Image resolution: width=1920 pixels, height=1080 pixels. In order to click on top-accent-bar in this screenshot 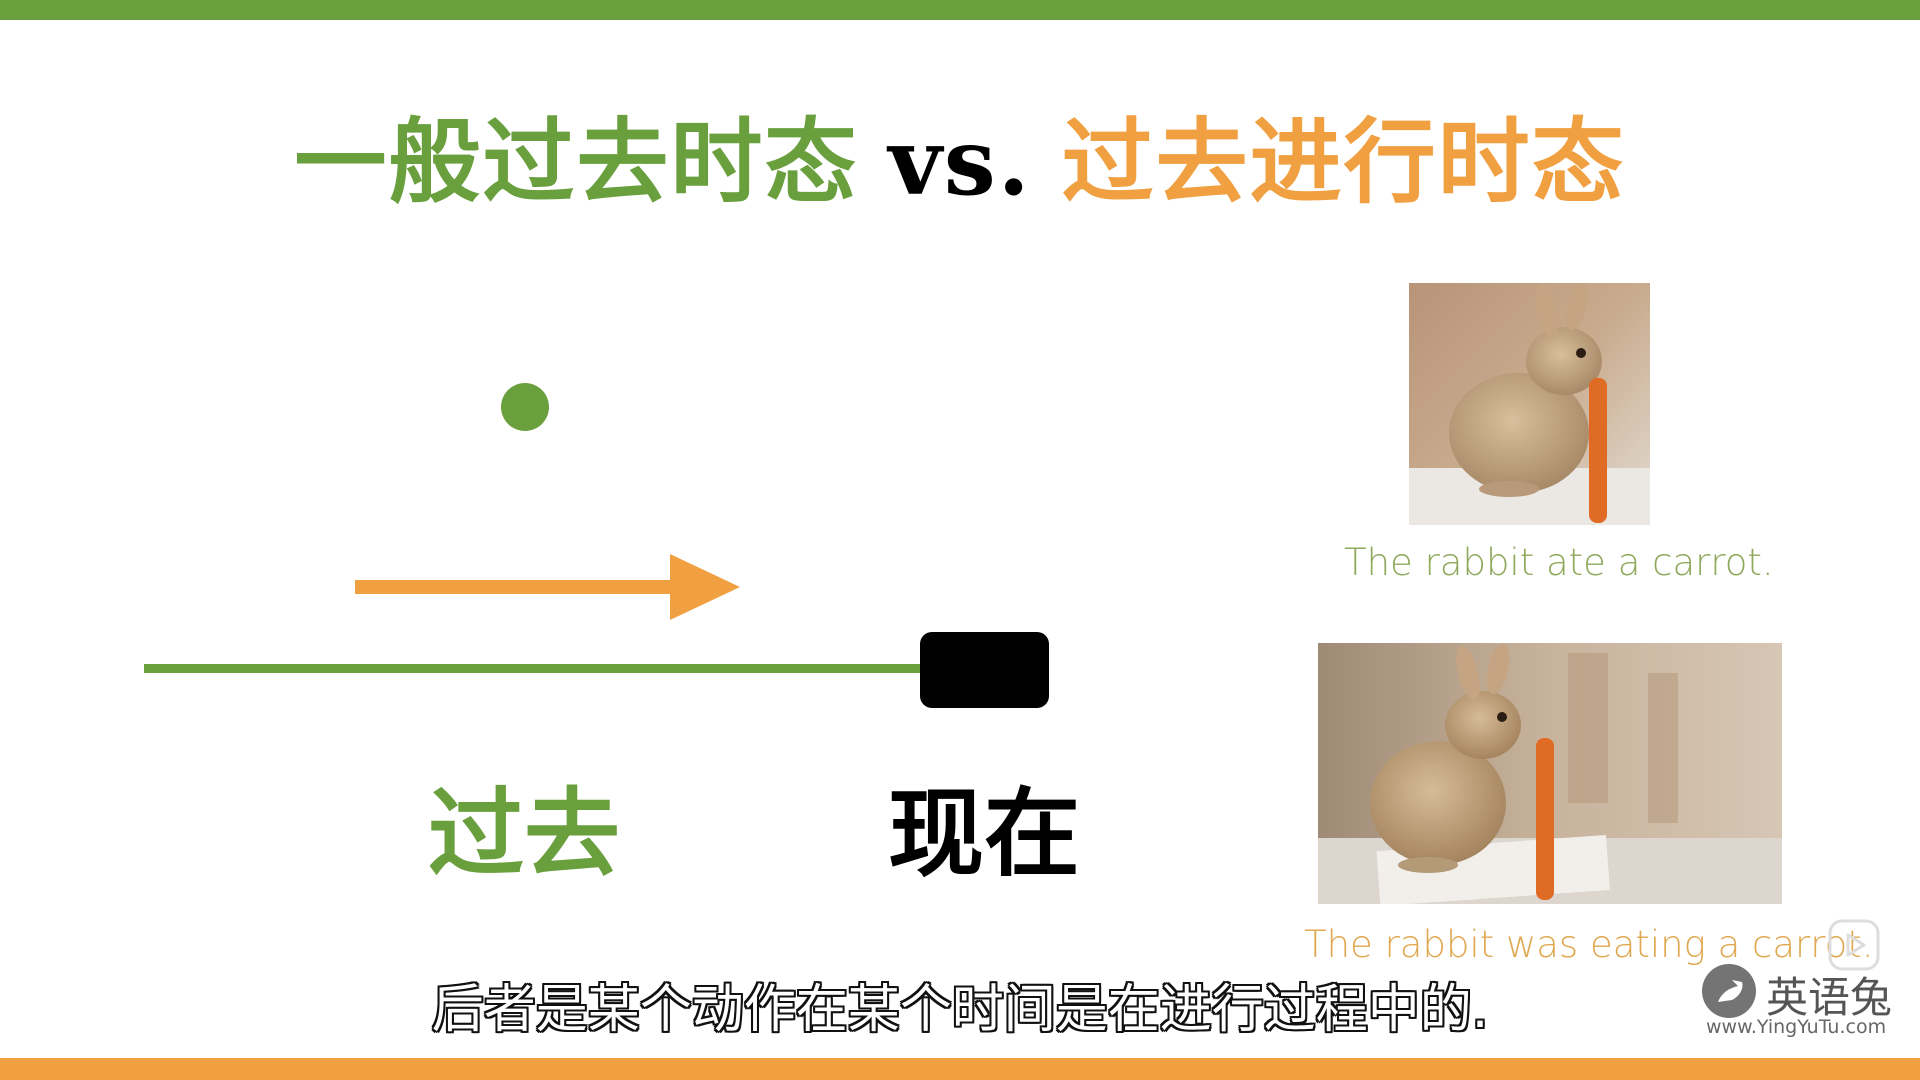, I will do `click(960, 10)`.